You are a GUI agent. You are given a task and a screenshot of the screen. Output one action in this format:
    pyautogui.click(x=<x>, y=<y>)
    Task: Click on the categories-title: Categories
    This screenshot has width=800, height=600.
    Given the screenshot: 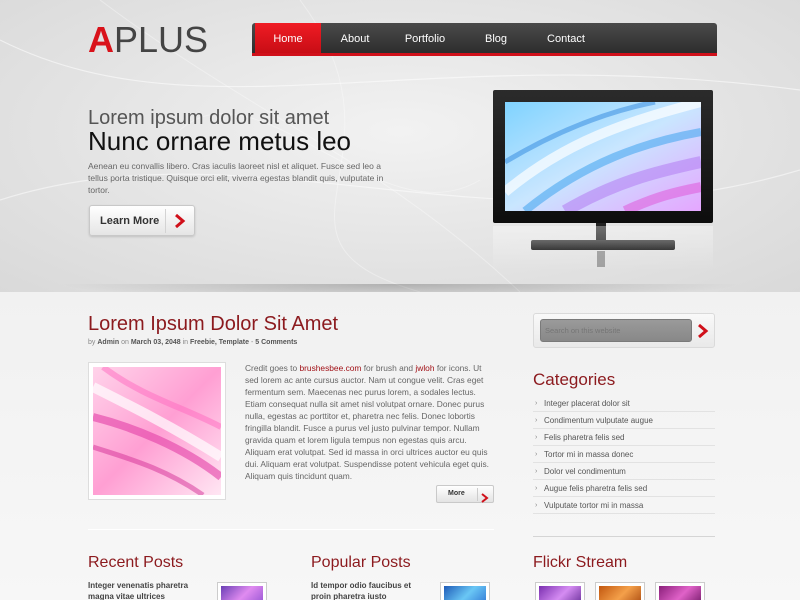 What is the action you would take?
    pyautogui.click(x=574, y=379)
    